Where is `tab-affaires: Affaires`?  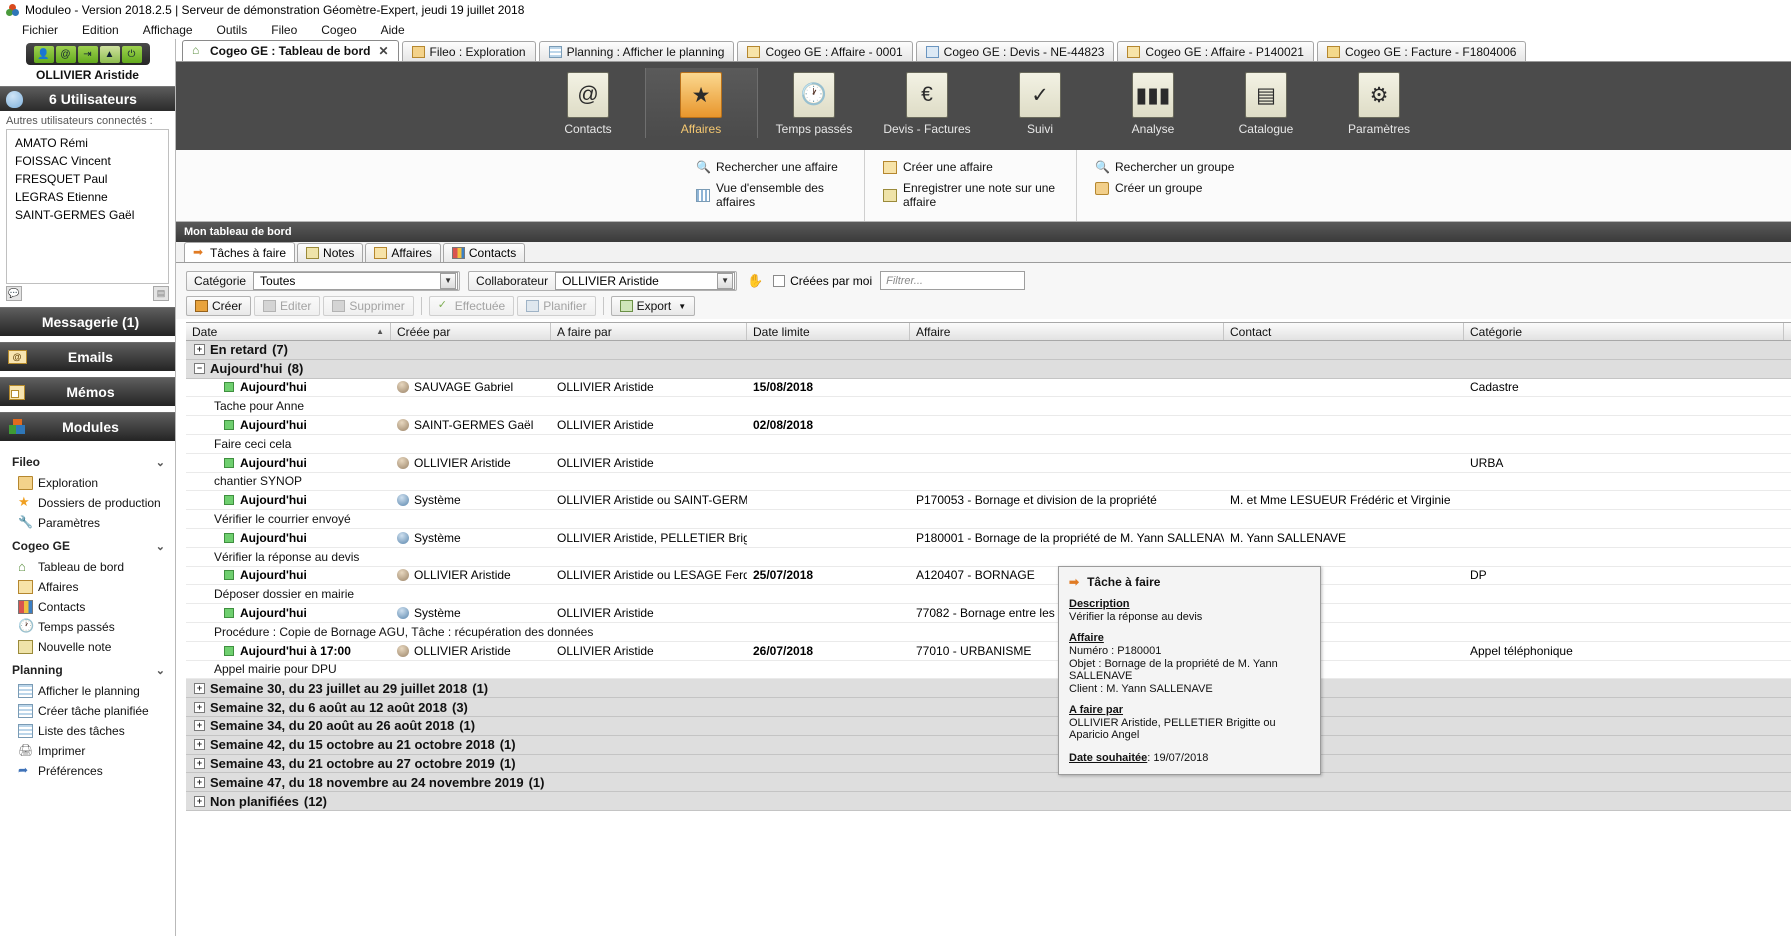 tab-affaires: Affaires is located at coordinates (403, 252).